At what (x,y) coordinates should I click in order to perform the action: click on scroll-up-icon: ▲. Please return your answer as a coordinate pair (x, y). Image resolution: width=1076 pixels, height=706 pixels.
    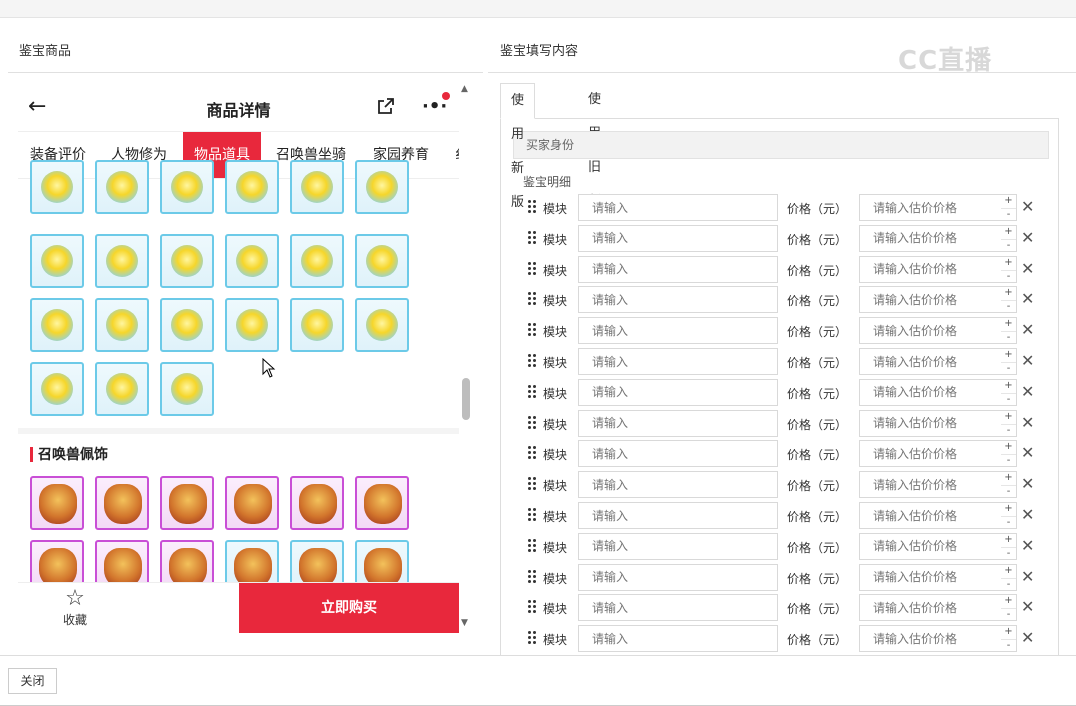
    Looking at the image, I should click on (464, 89).